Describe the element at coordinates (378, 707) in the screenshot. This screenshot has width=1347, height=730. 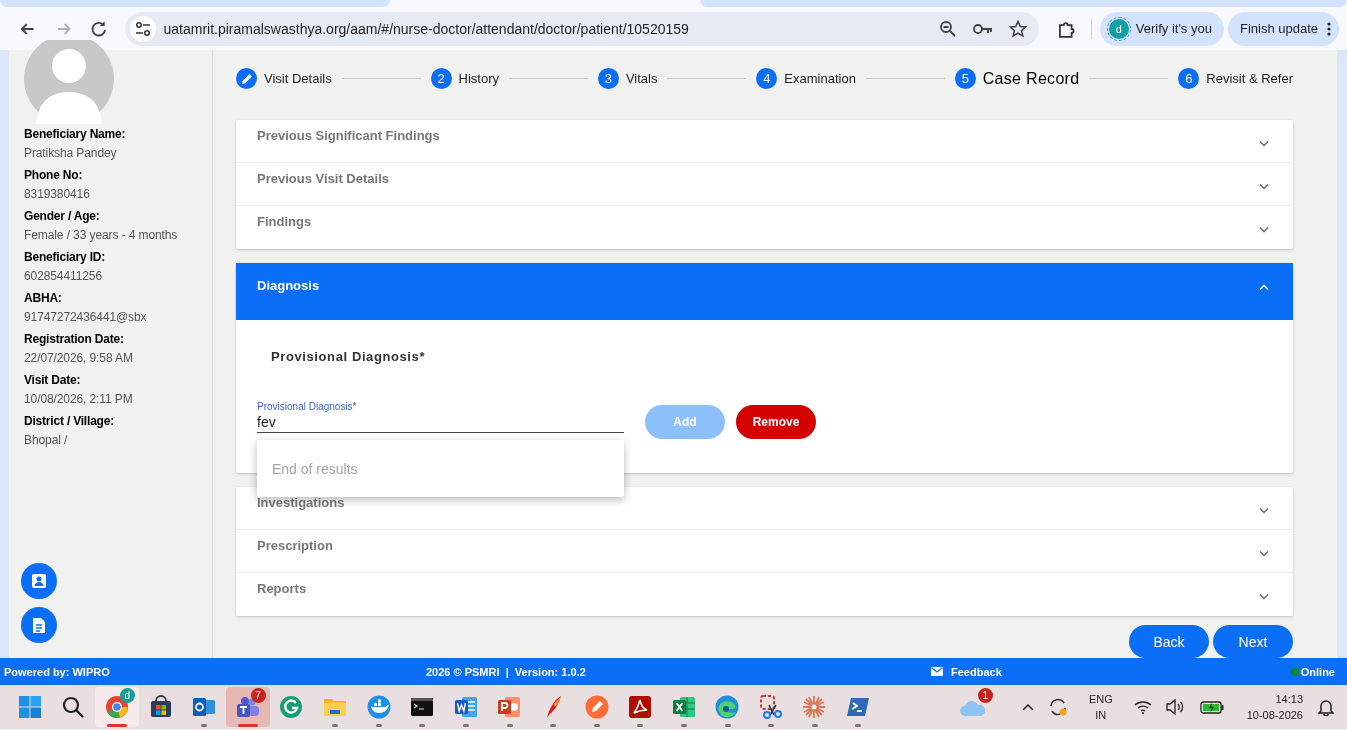
I see `whale-icon` at that location.